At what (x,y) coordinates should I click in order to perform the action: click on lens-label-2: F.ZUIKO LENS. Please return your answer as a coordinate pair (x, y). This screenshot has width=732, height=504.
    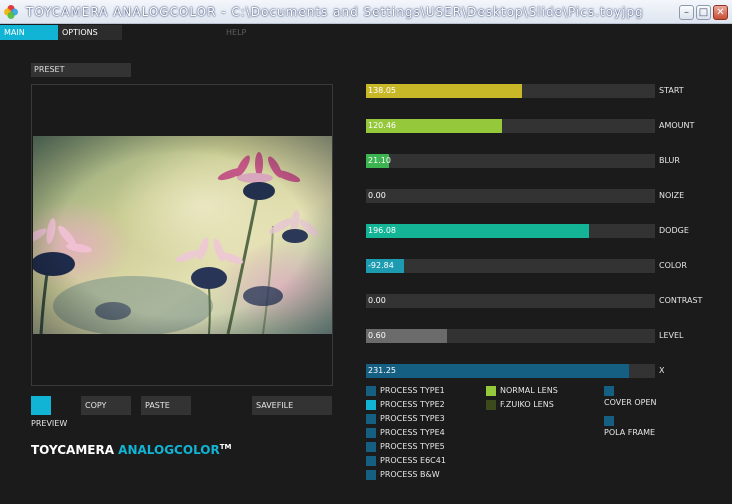
    Looking at the image, I should click on (527, 404).